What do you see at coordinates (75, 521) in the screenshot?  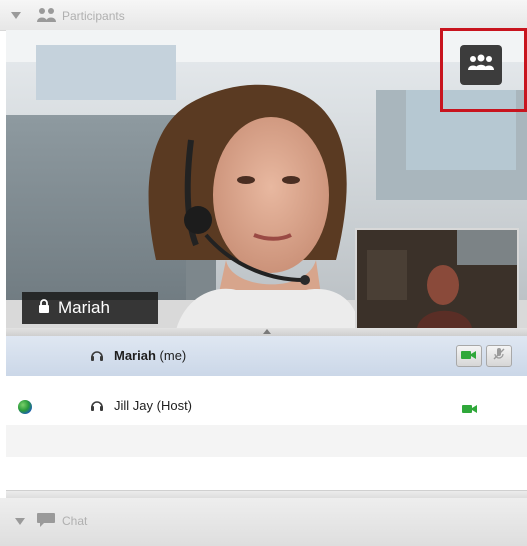 I see `chat-header-label: Chat` at bounding box center [75, 521].